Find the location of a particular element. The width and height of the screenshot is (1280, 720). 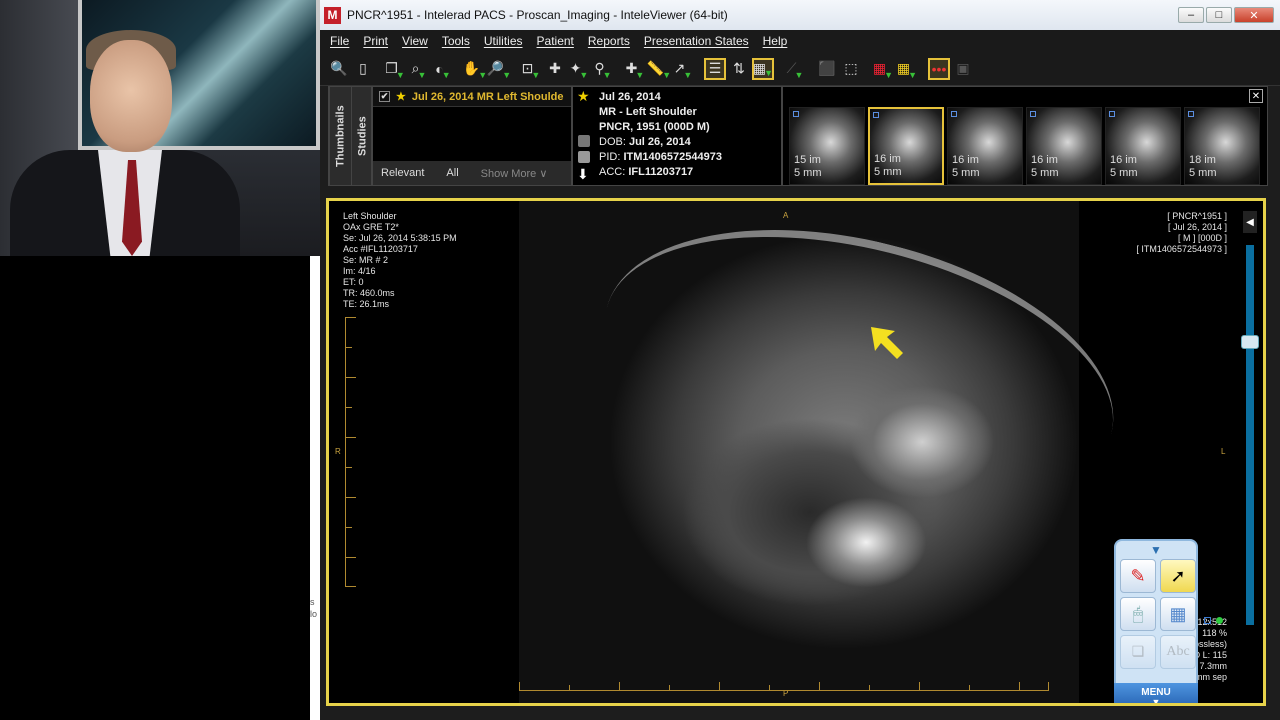

search-icon: 🔍 is located at coordinates (339, 69).